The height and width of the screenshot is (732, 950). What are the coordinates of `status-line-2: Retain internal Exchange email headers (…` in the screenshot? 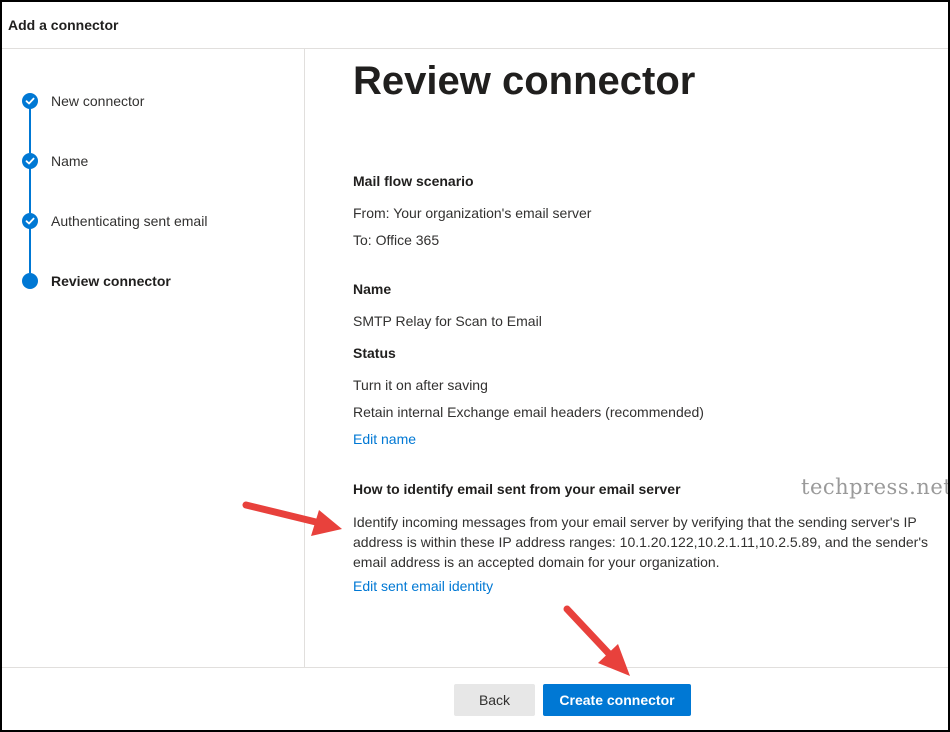 It's located at (528, 412).